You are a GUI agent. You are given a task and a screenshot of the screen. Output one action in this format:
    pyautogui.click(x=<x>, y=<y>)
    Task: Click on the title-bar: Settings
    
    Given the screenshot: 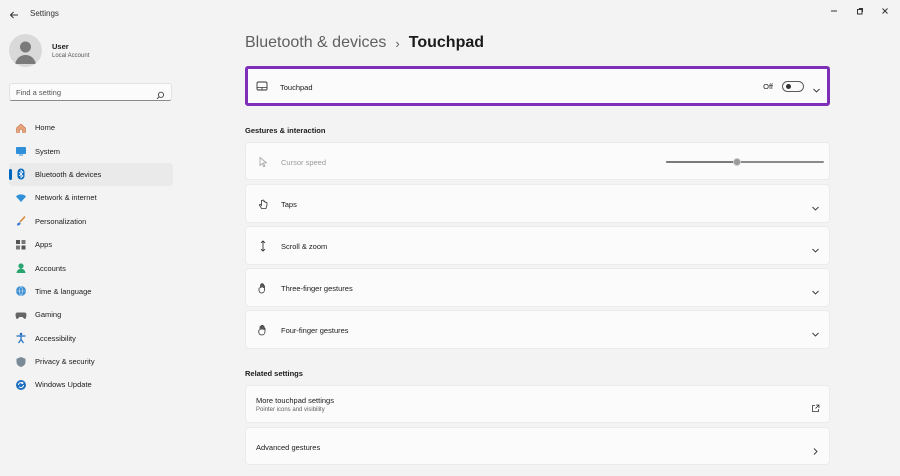 What is the action you would take?
    pyautogui.click(x=450, y=14)
    